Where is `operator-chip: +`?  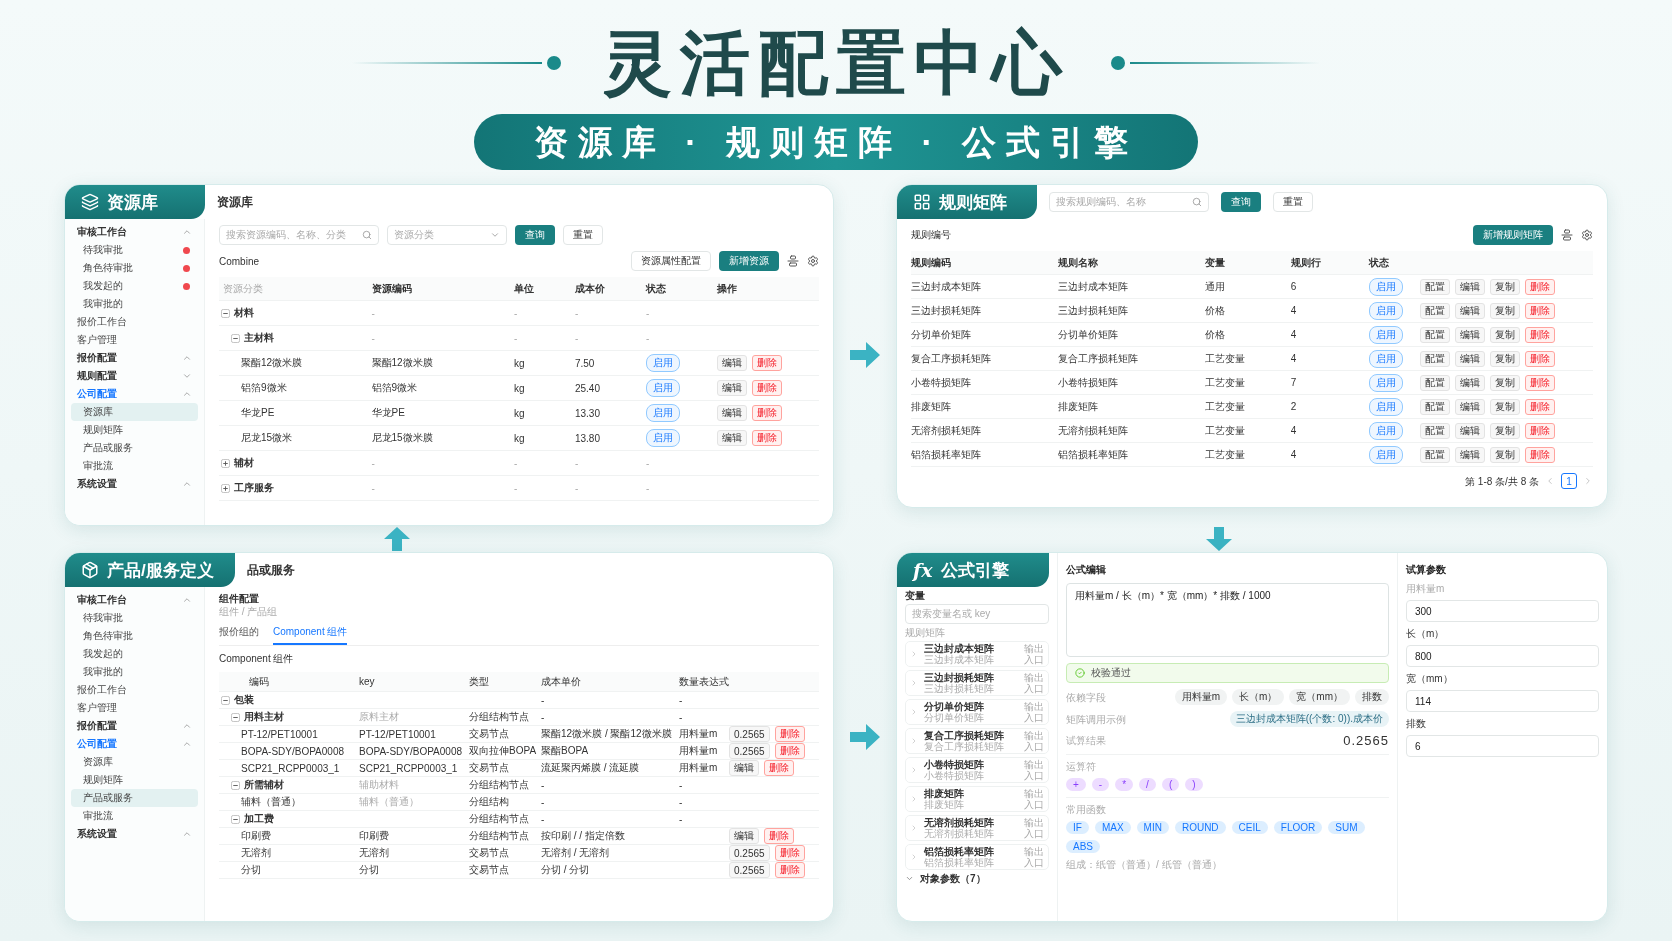
operator-chip: + is located at coordinates (1076, 784).